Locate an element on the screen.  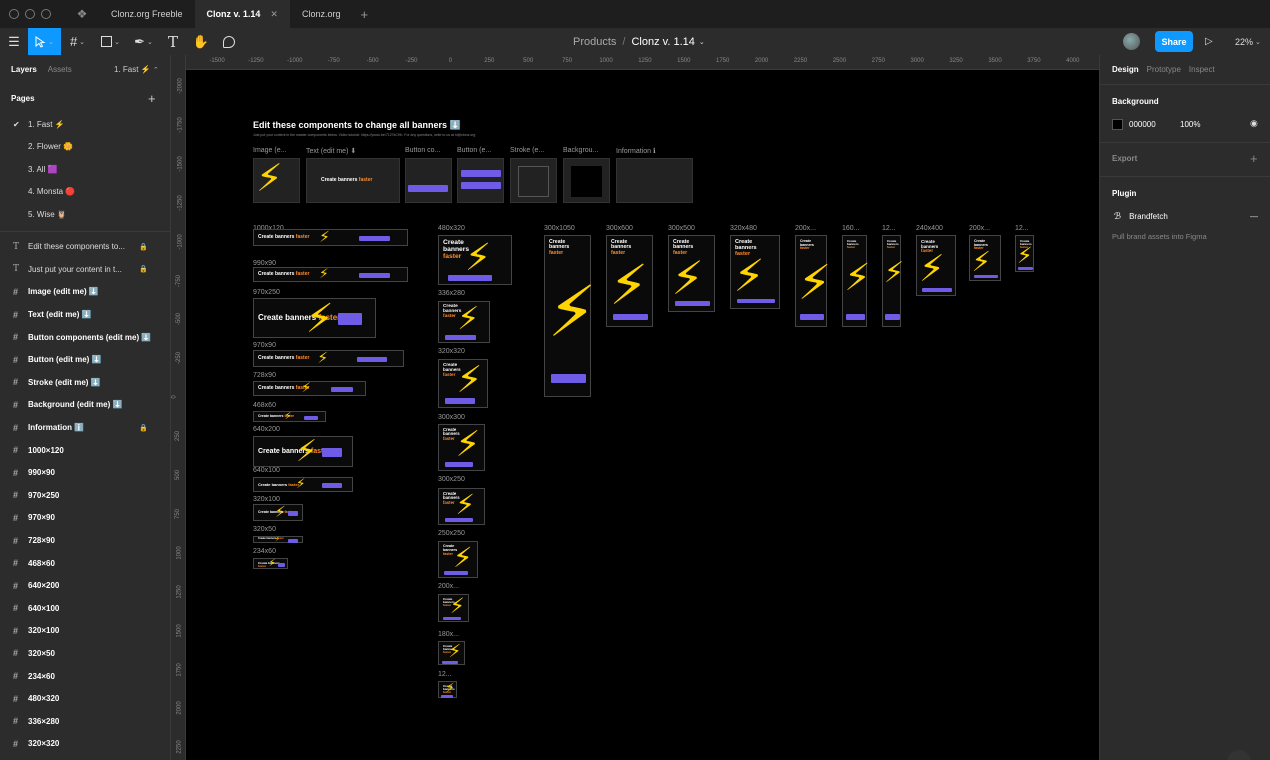
component-label: Text (edit me) ⬇ is located at coordinates (331, 151).